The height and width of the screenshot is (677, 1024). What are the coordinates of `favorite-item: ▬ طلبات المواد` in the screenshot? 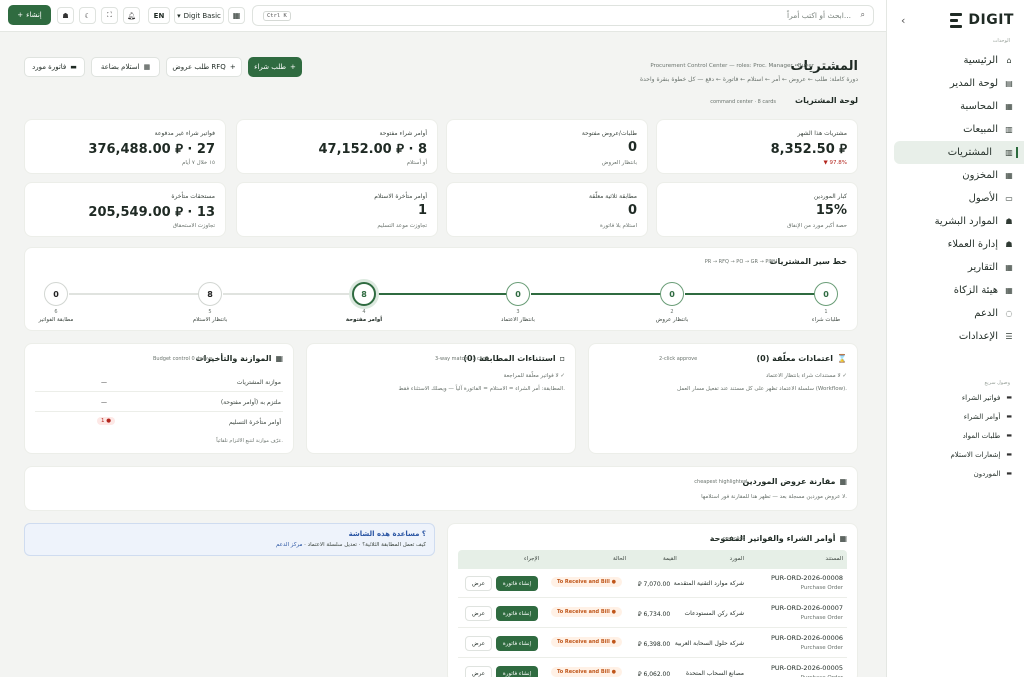 It's located at (955, 435).